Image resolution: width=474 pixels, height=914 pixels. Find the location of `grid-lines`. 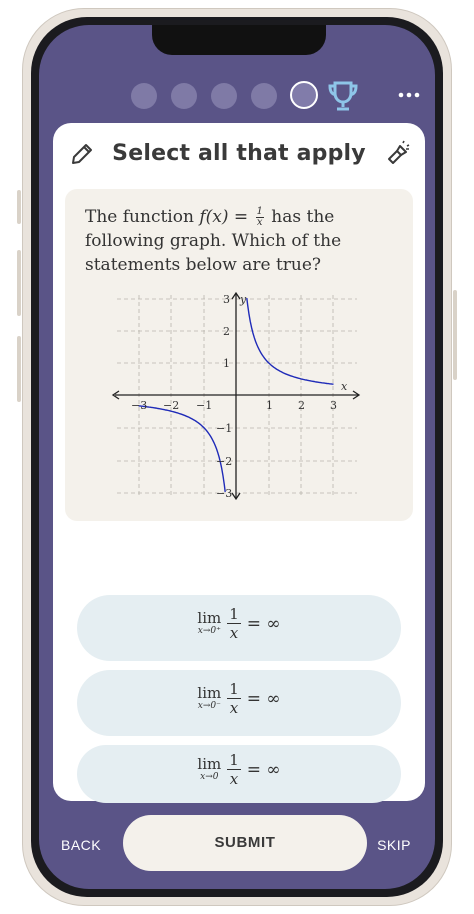

grid-lines is located at coordinates (237, 396).